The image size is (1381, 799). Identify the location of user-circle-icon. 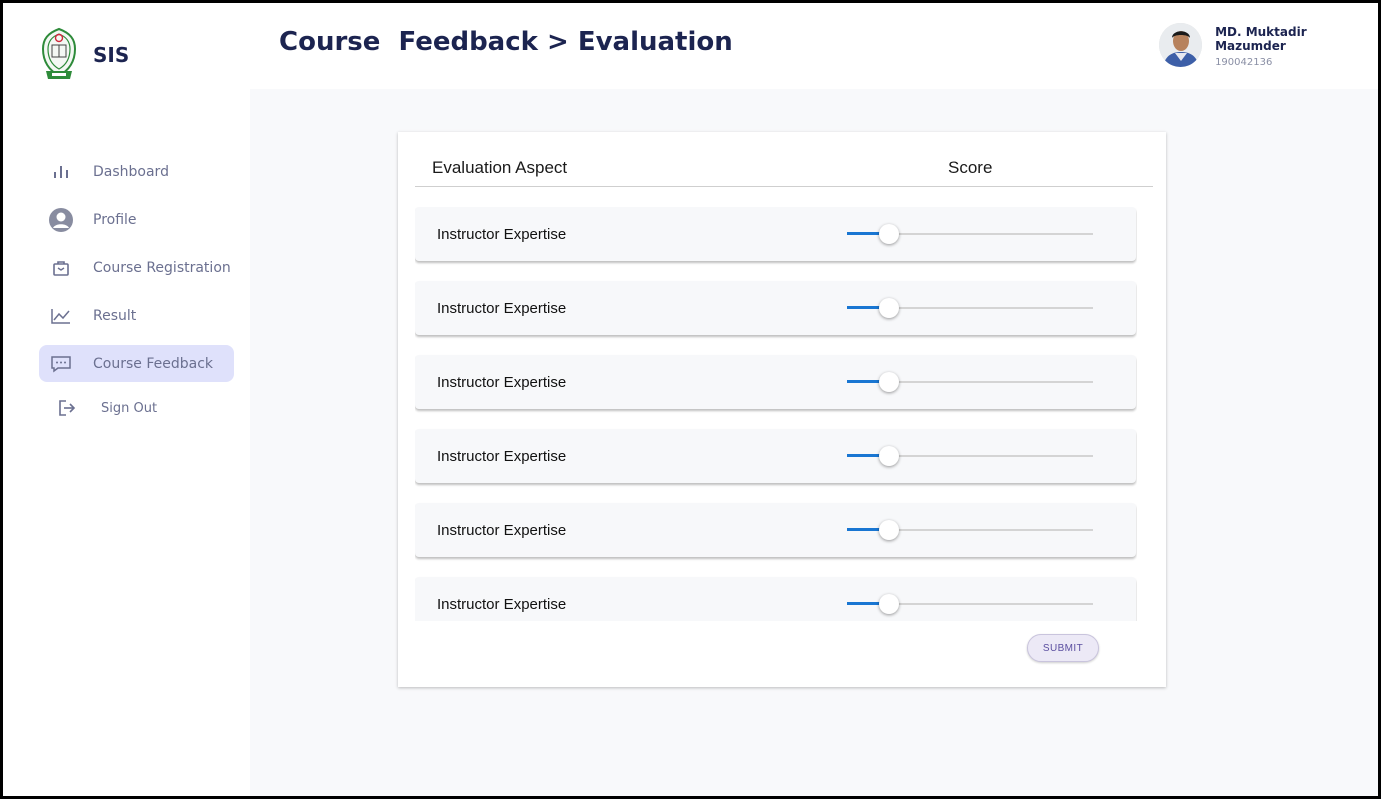
(61, 220).